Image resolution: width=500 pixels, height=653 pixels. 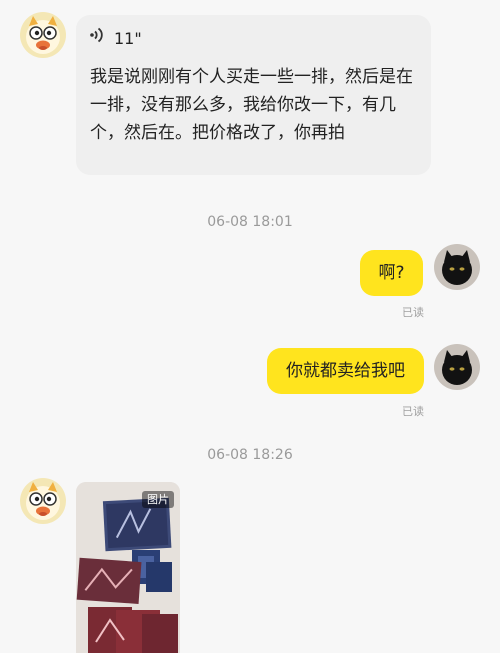 What do you see at coordinates (250, 222) in the screenshot?
I see `timestamp: 06-08 18:01` at bounding box center [250, 222].